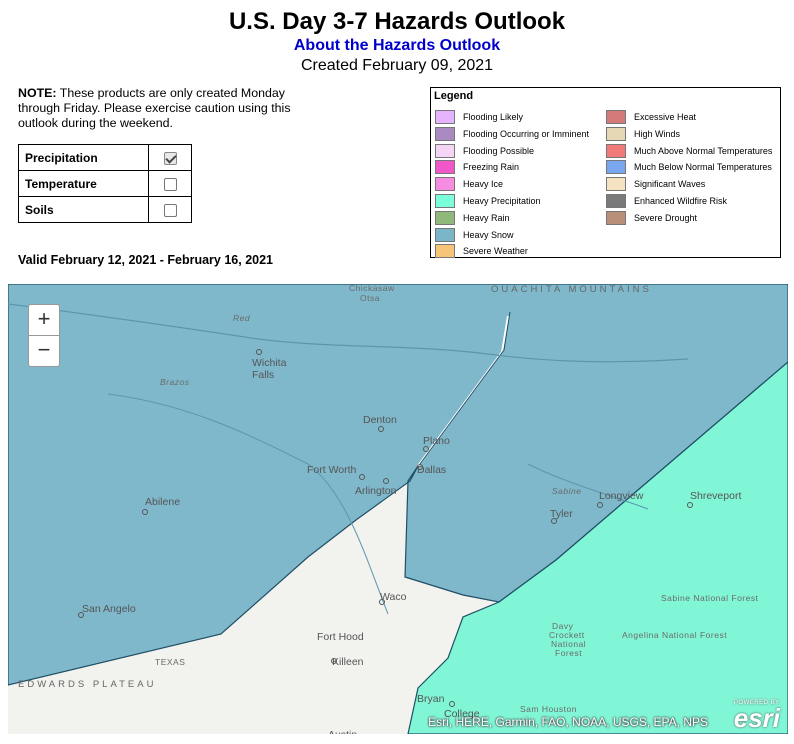 This screenshot has height=744, width=794. What do you see at coordinates (397, 65) in the screenshot?
I see `created-date: Created February 09, 2021` at bounding box center [397, 65].